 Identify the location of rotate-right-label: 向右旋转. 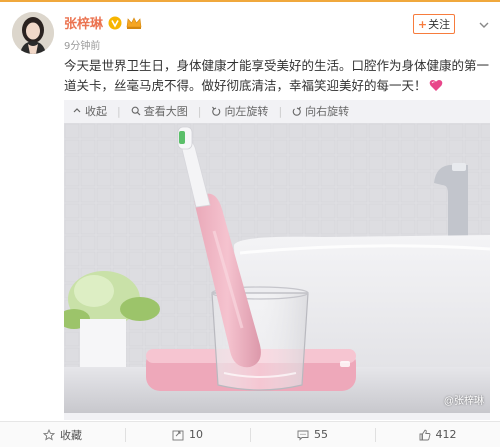
(327, 111).